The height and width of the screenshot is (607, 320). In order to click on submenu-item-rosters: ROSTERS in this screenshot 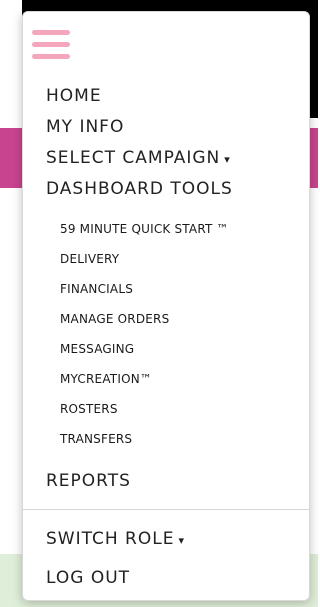, I will do `click(89, 409)`.